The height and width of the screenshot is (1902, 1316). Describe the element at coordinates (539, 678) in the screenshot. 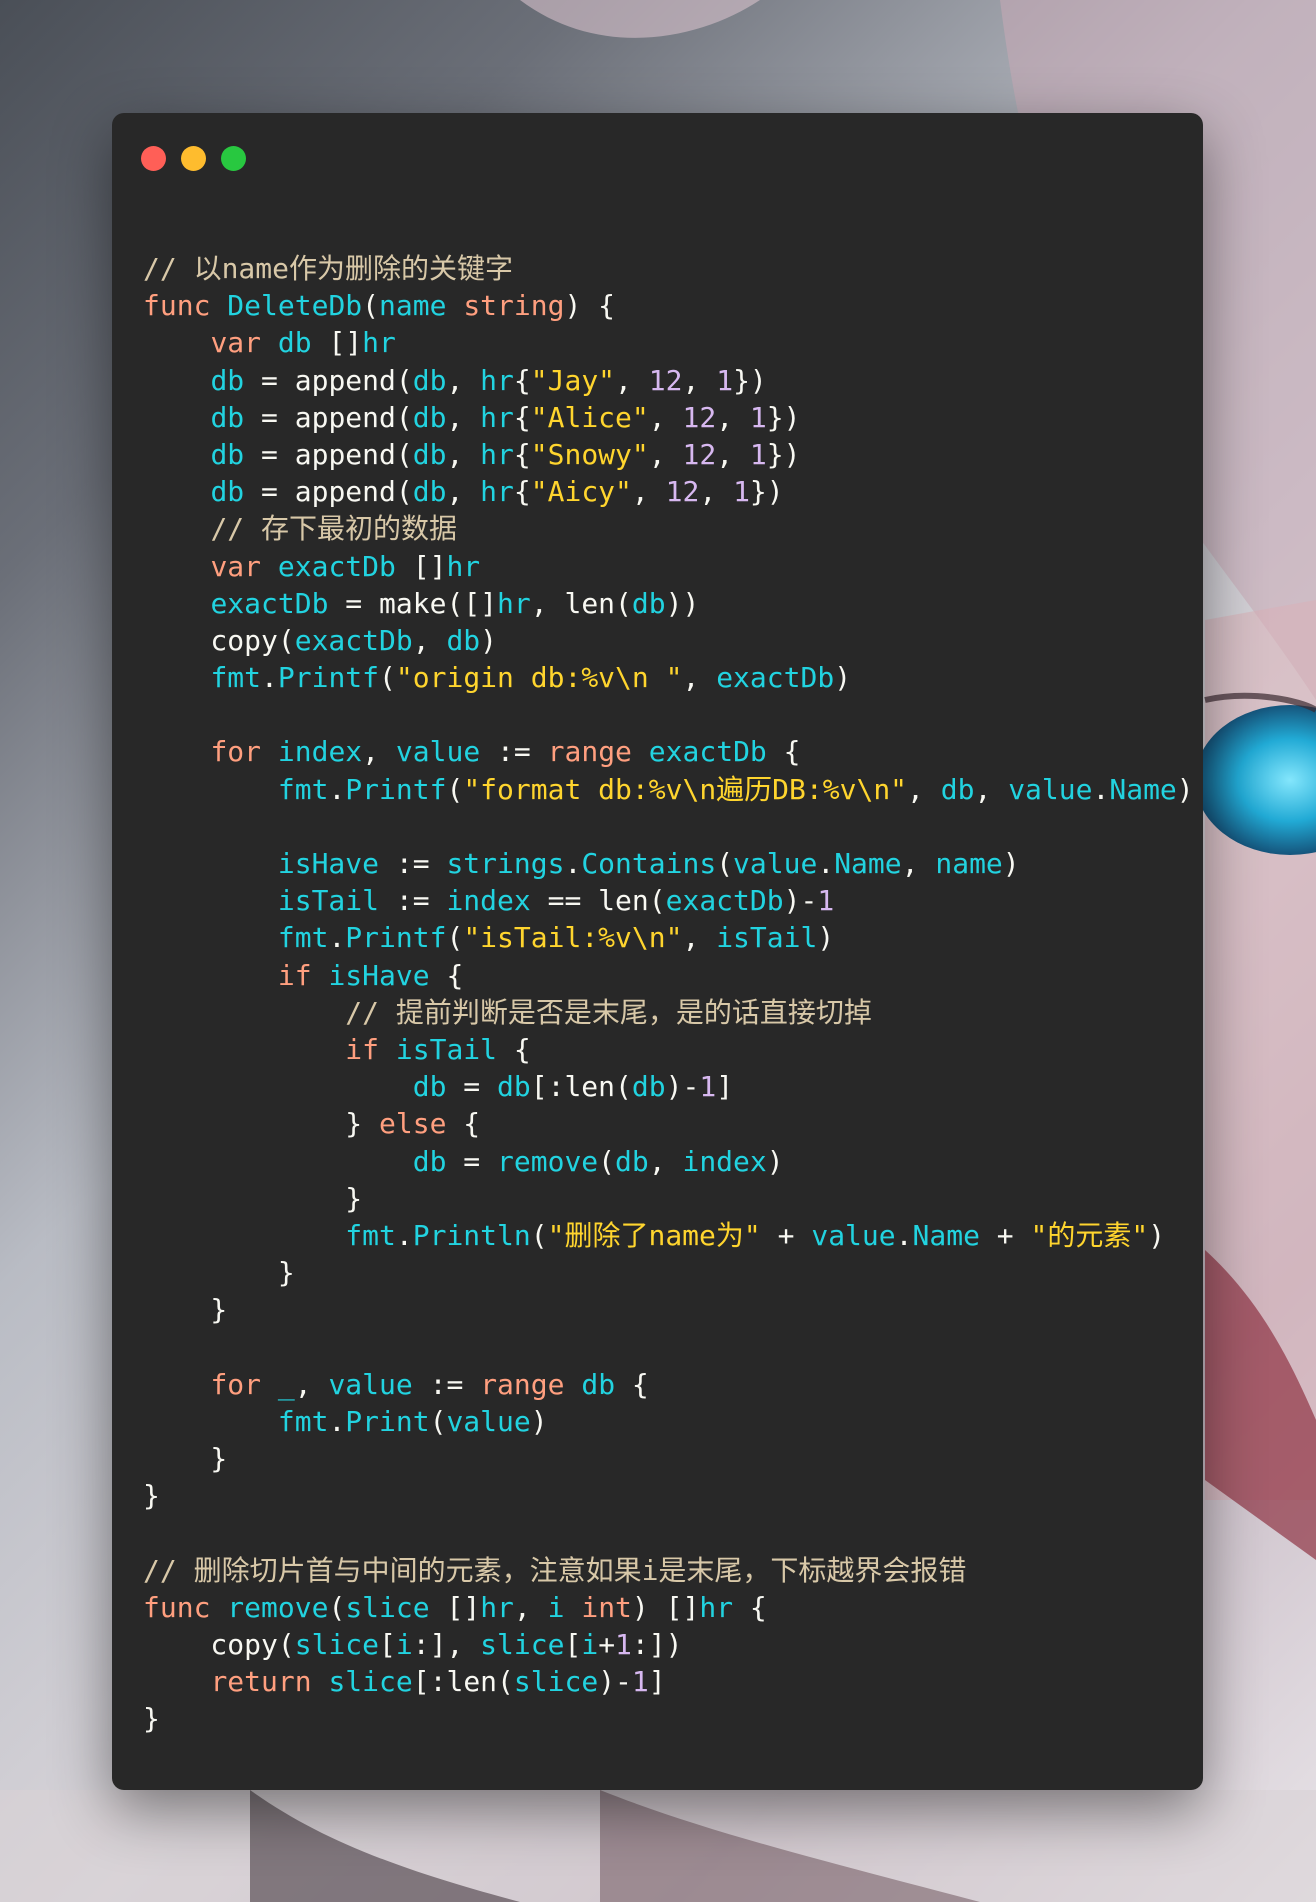

I see `code-token-string: "origin db:%v\n "` at that location.